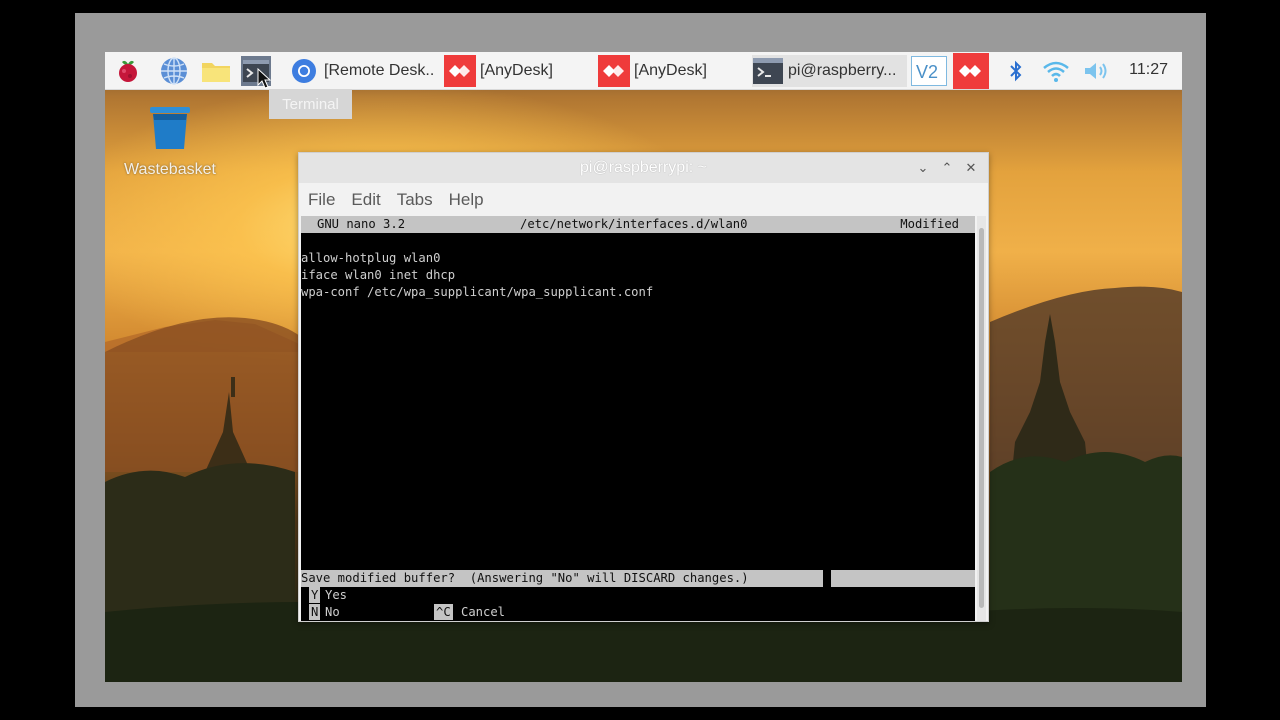 Image resolution: width=1280 pixels, height=720 pixels. I want to click on task-anydesk-2: [AnyDesk], so click(673, 71).